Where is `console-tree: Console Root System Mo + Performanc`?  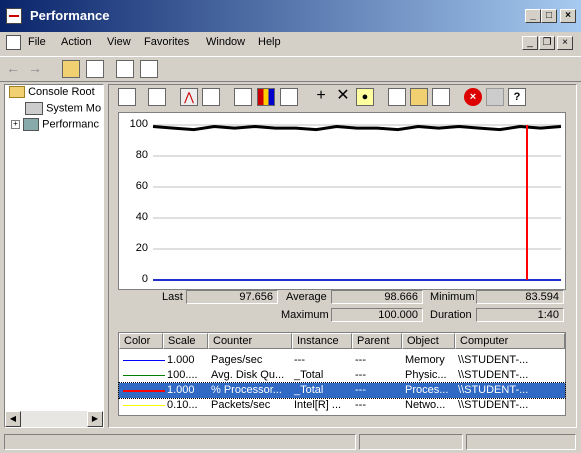 console-tree: Console Root System Mo + Performanc is located at coordinates (54, 256).